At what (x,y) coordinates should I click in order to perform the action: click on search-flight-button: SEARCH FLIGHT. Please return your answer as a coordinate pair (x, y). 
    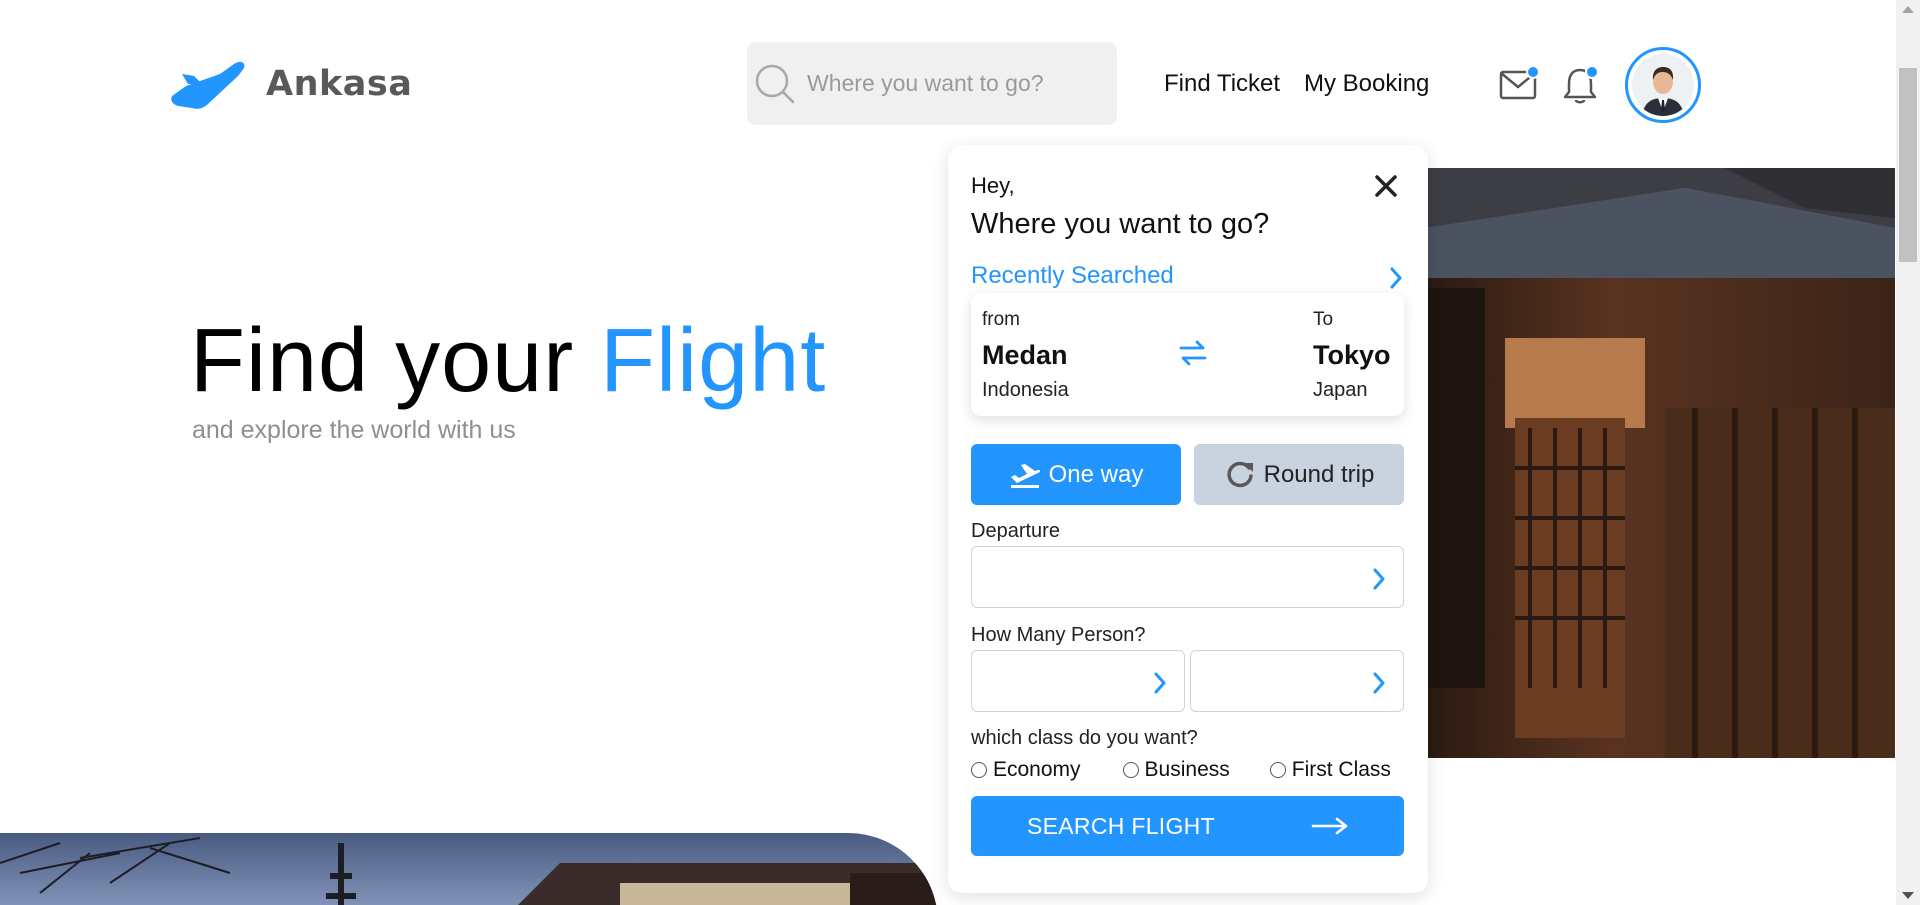
    Looking at the image, I should click on (1187, 826).